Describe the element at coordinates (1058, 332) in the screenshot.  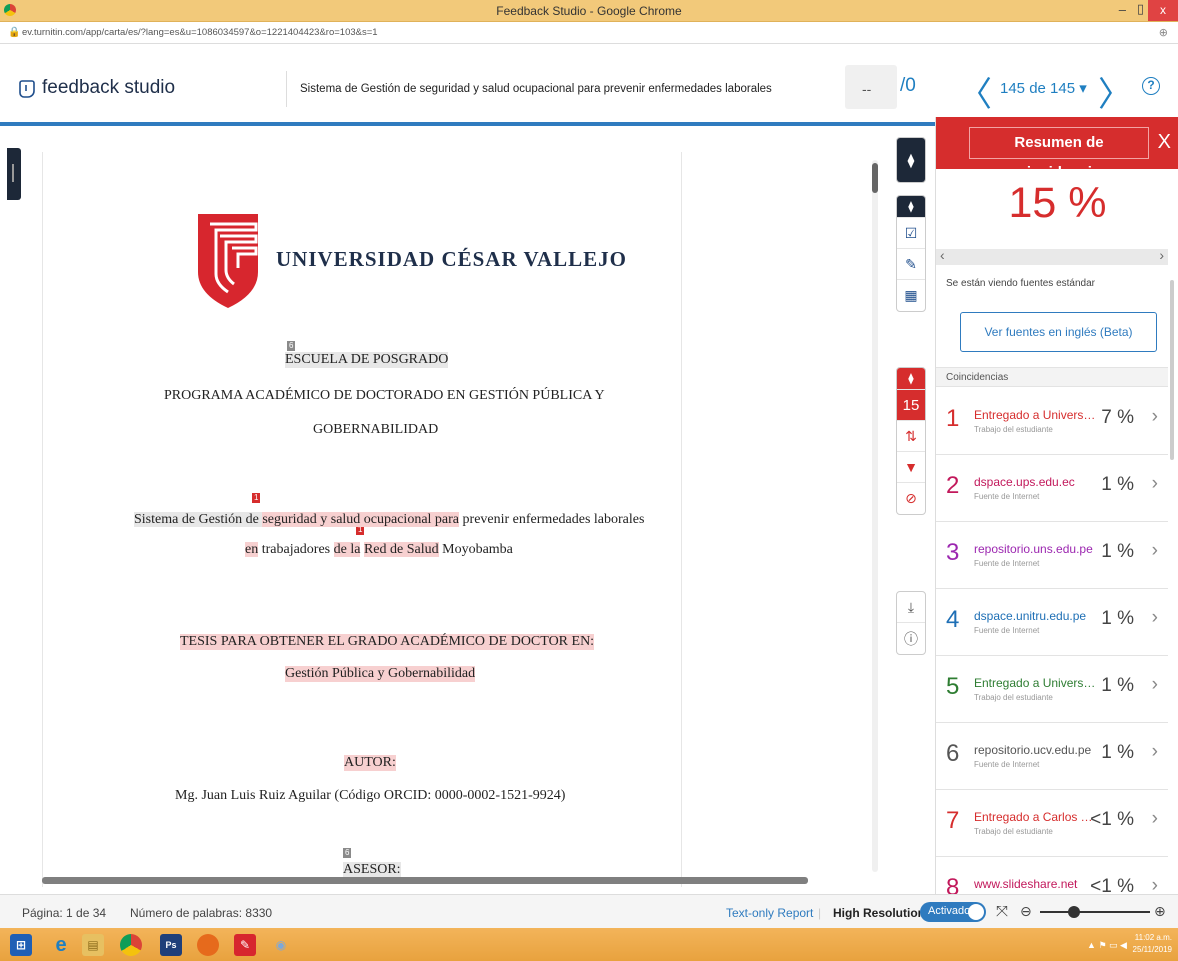
I see `english-sources-button: Ver fuentes en inglés (Beta)` at that location.